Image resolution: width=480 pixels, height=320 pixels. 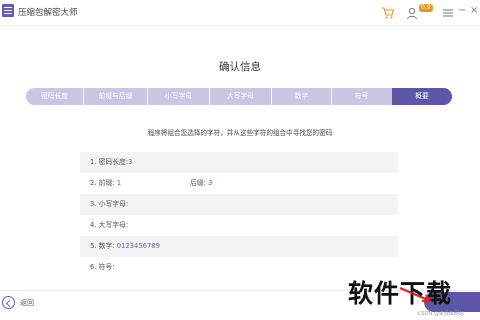 What do you see at coordinates (109, 162) in the screenshot?
I see `length-label: 1. 密码长度:` at bounding box center [109, 162].